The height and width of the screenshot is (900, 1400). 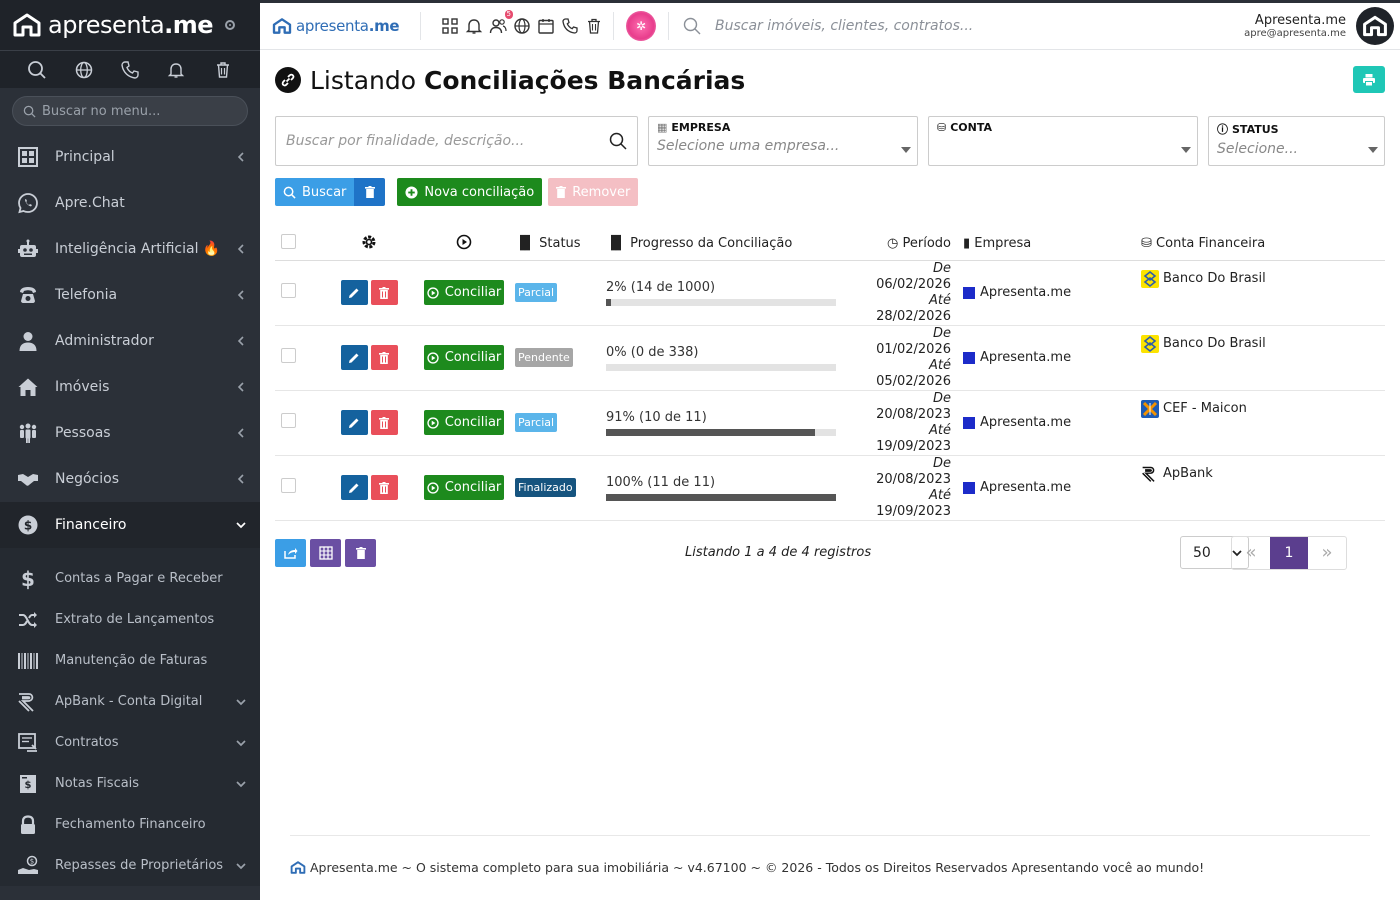 I want to click on sidebar-item-apre-chat: Apre.Chat, so click(x=130, y=203).